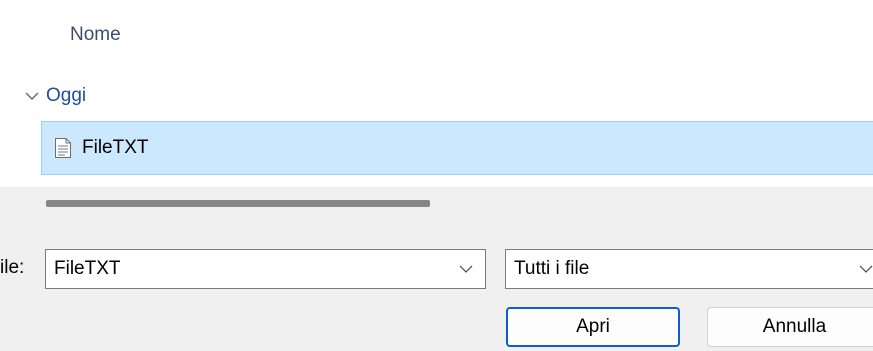 The image size is (873, 351). Describe the element at coordinates (66, 95) in the screenshot. I see `group-label: Oggi` at that location.